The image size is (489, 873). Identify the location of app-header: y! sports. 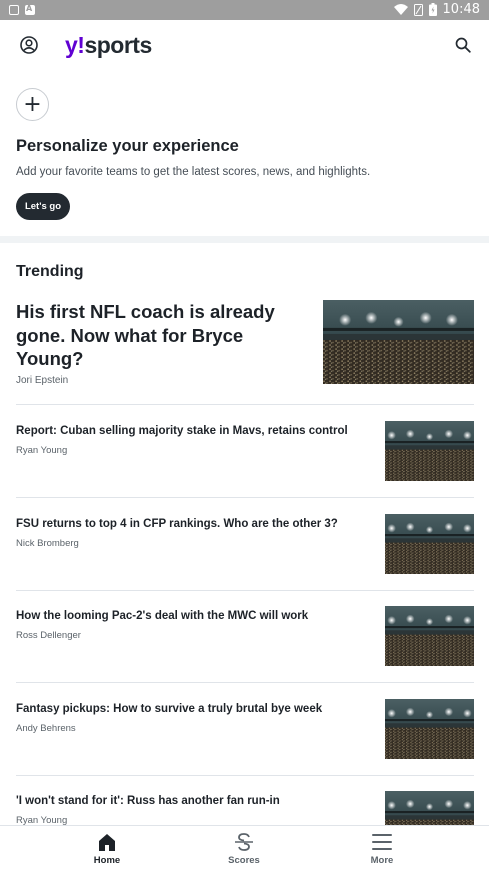
(244, 46).